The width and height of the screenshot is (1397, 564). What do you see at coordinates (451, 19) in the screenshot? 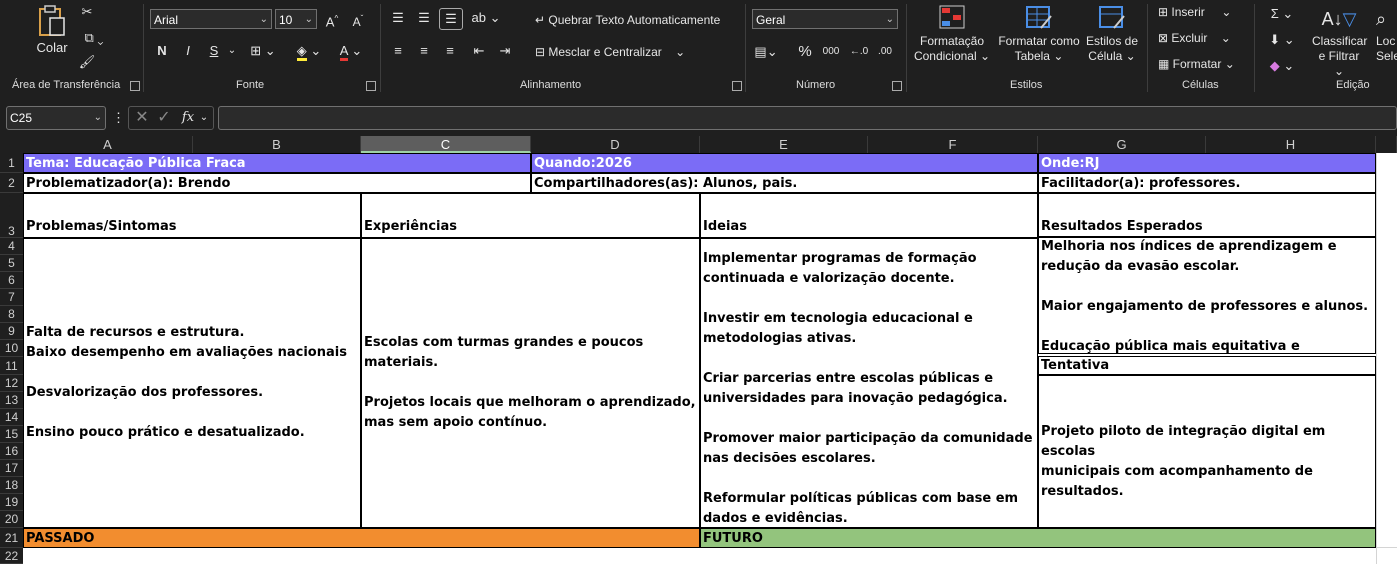
I see `align-bottom-icon: ☰` at bounding box center [451, 19].